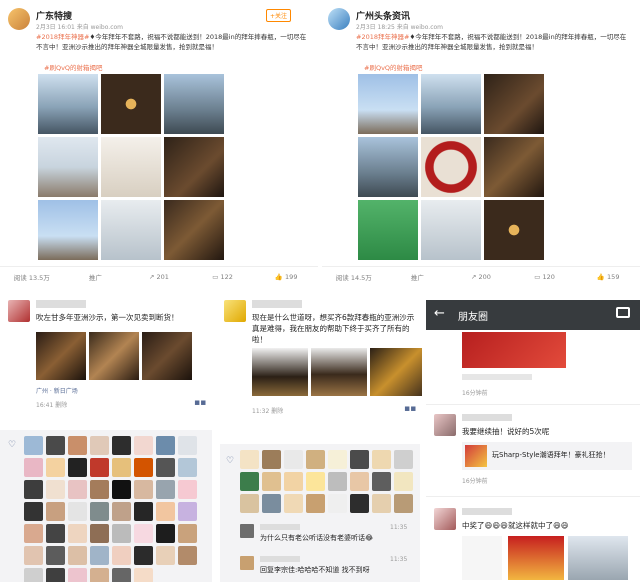 This screenshot has height=582, width=640. I want to click on follow-button: +关注, so click(279, 15).